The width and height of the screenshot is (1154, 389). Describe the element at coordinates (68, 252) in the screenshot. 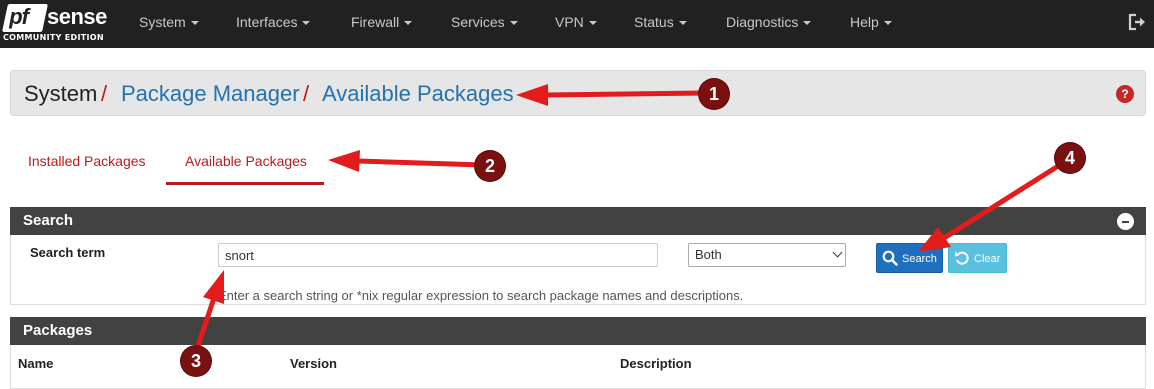

I see `search-term-label: Search term` at that location.